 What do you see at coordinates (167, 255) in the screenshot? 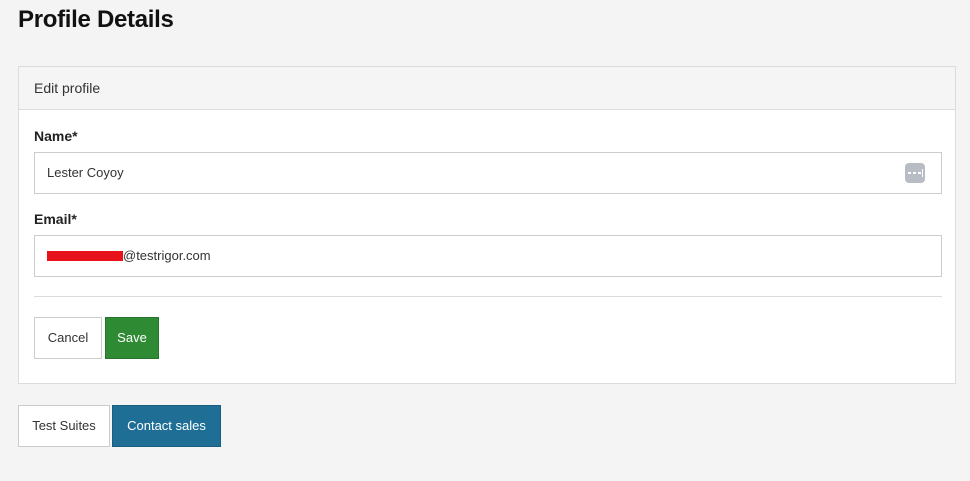
I see `email-field-value: @testrigor.com` at bounding box center [167, 255].